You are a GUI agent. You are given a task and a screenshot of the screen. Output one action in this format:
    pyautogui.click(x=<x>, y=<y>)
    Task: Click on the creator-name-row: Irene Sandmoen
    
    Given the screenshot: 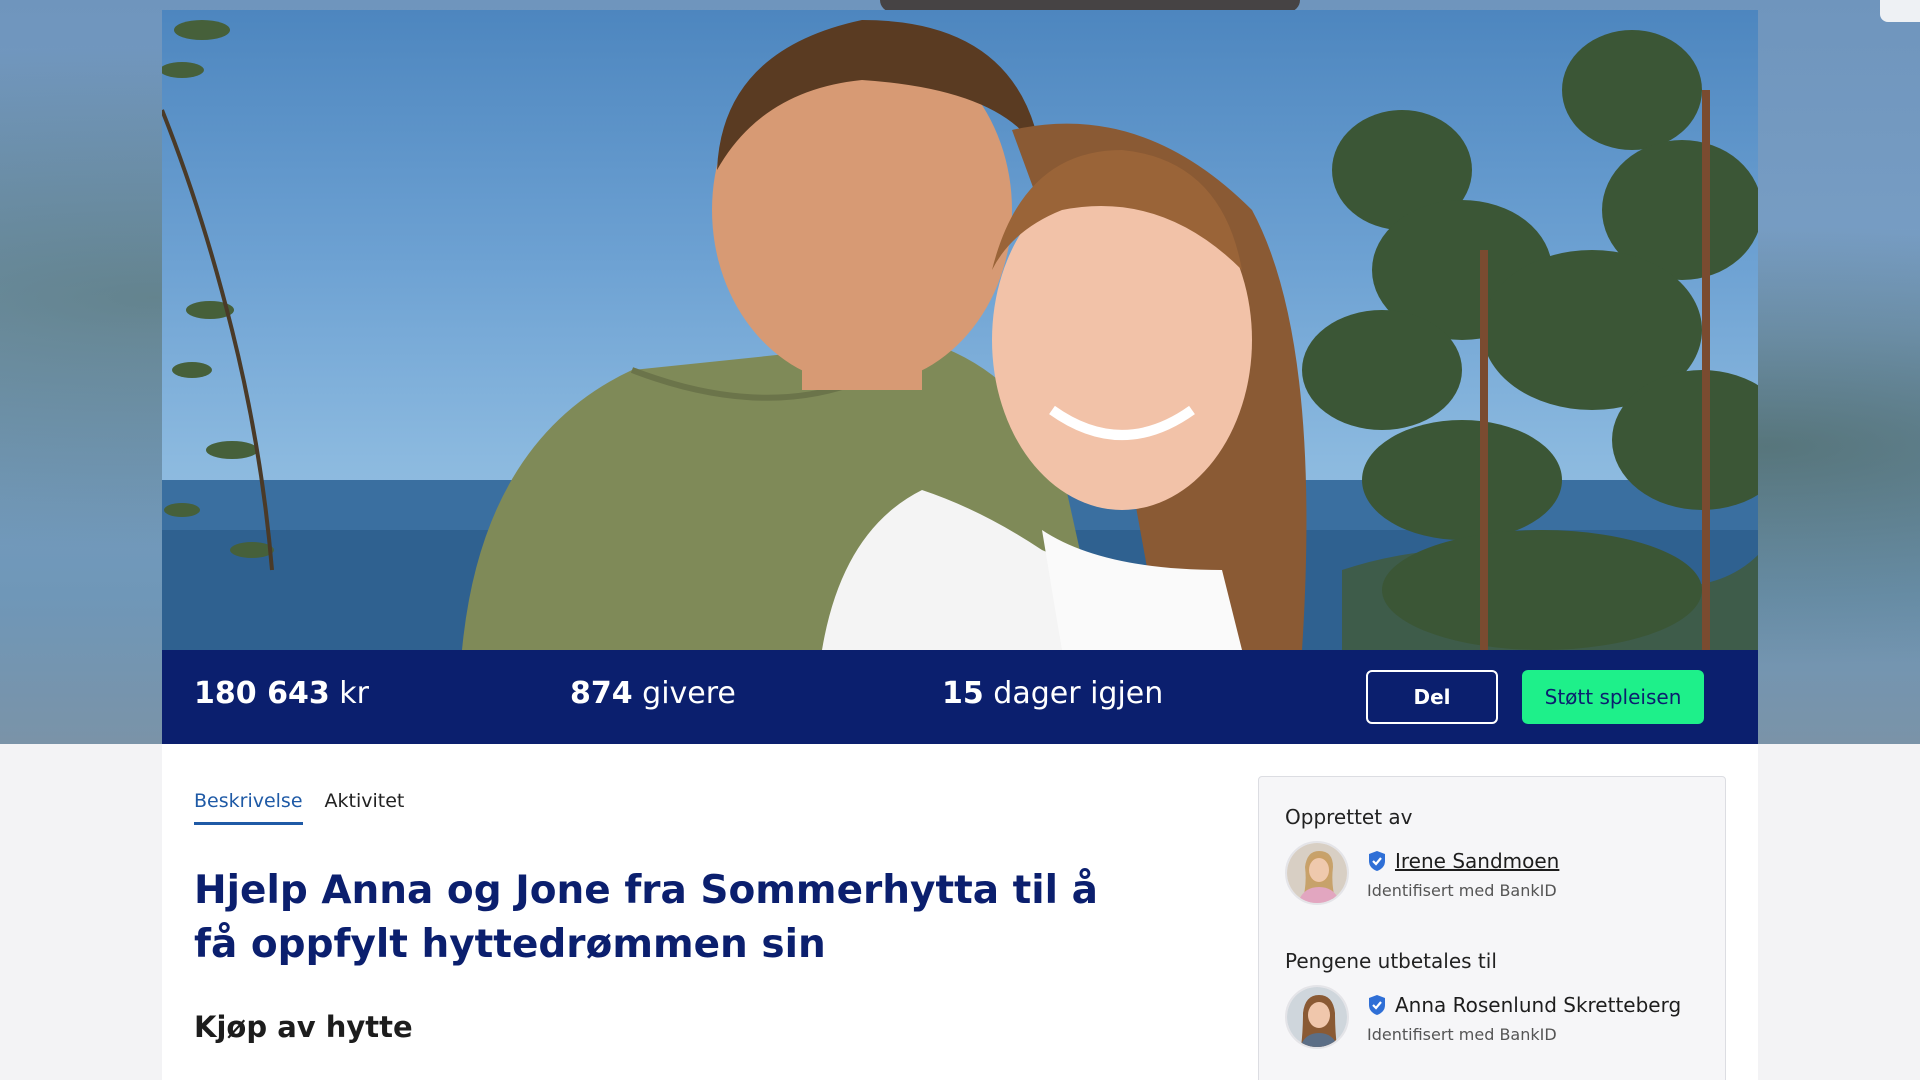 What is the action you would take?
    pyautogui.click(x=1463, y=861)
    